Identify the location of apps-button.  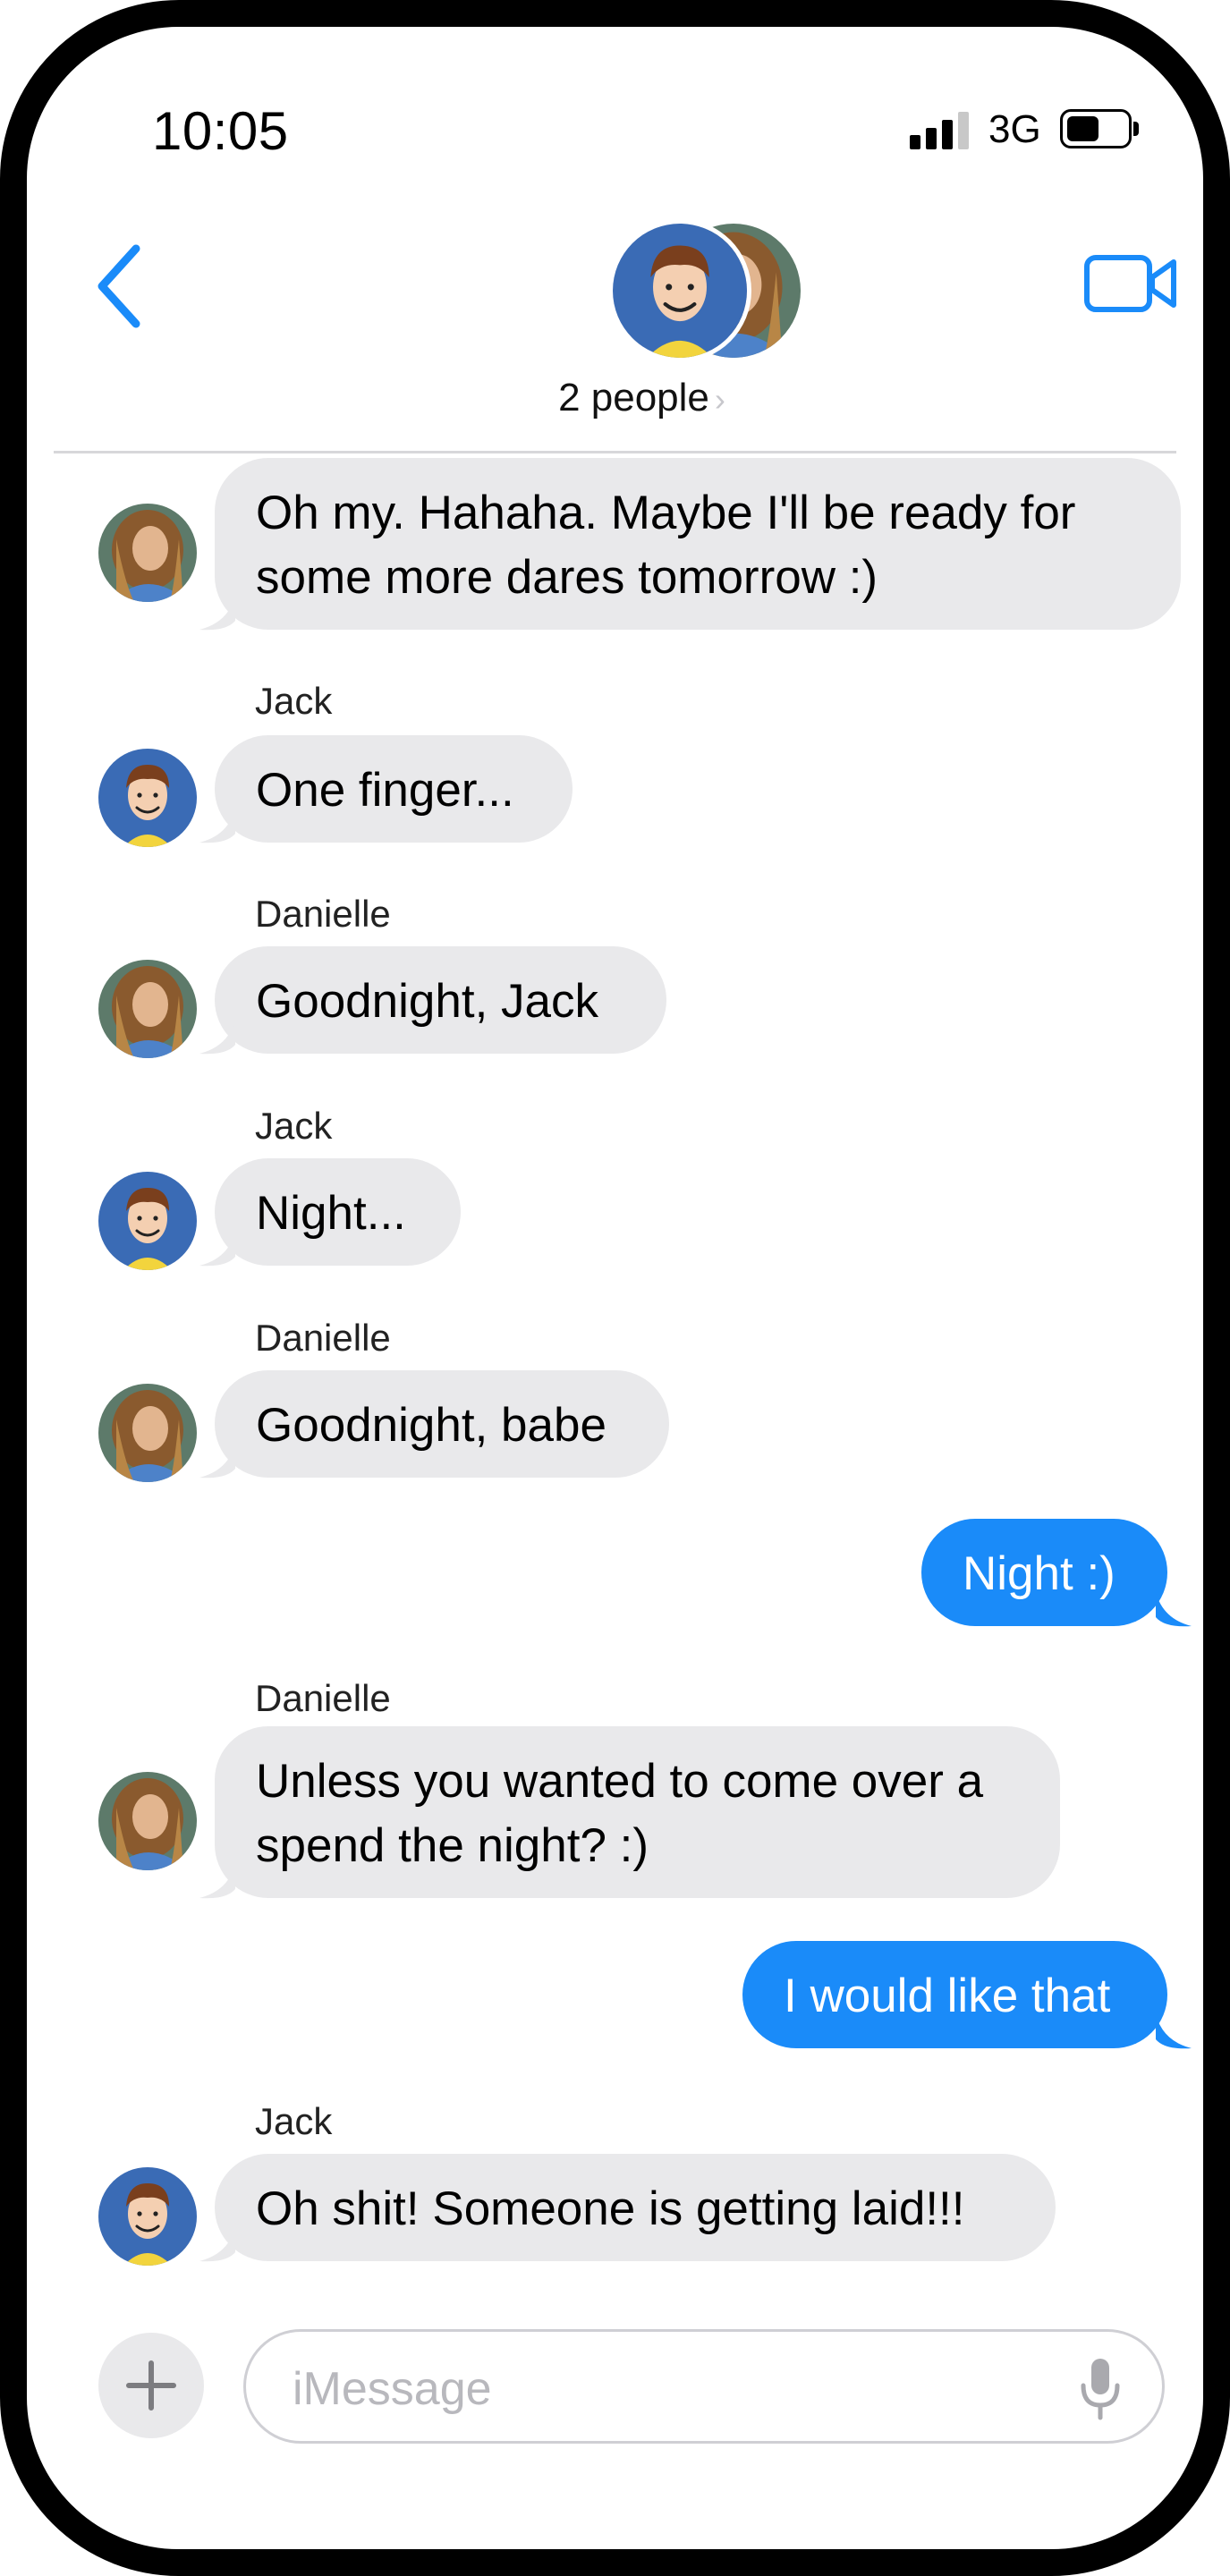
(151, 2385).